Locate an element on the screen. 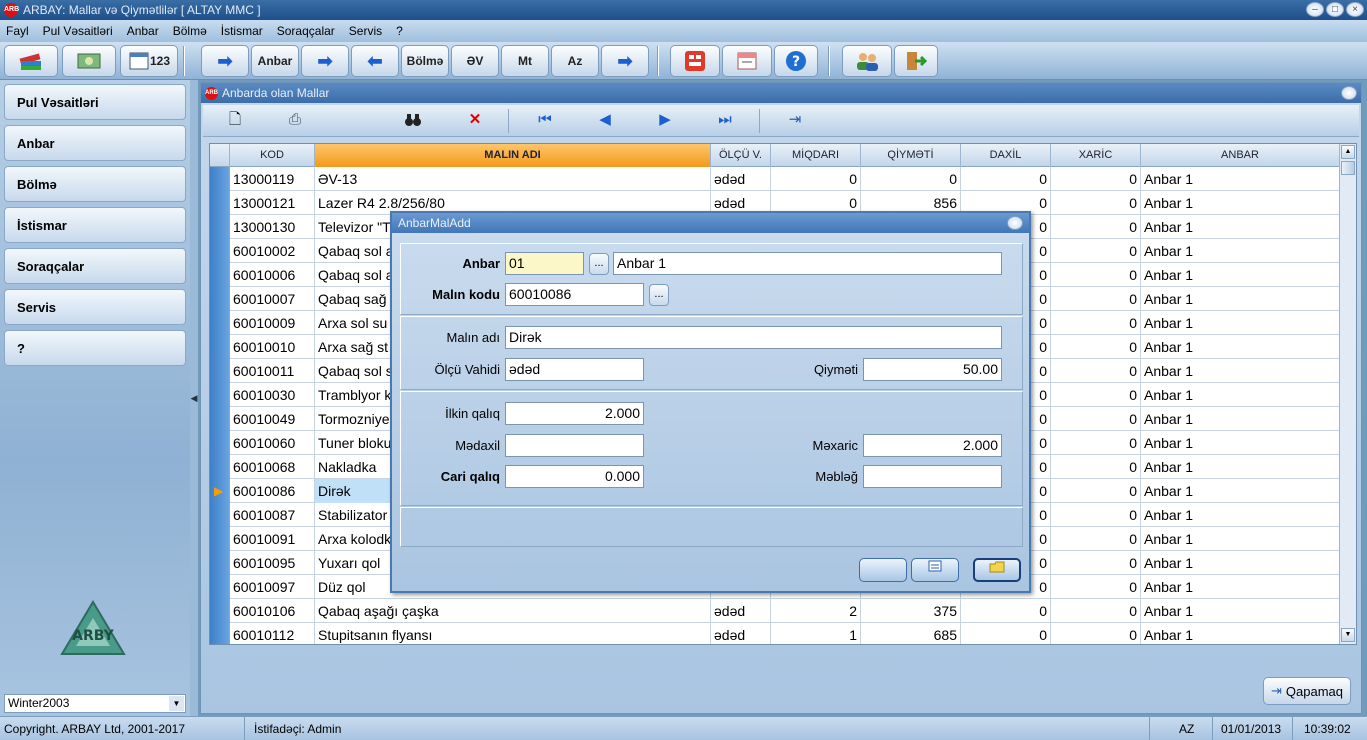  anbar-code-input: 01 is located at coordinates (544, 263).